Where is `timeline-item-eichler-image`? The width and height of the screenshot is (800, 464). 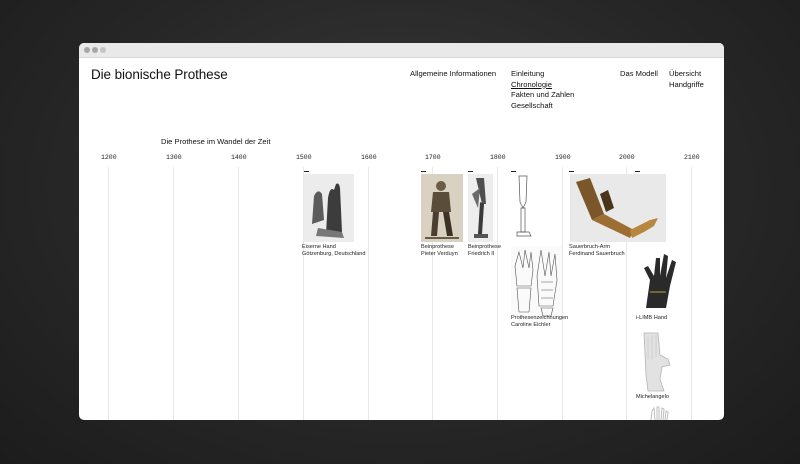 timeline-item-eichler-image is located at coordinates (536, 281).